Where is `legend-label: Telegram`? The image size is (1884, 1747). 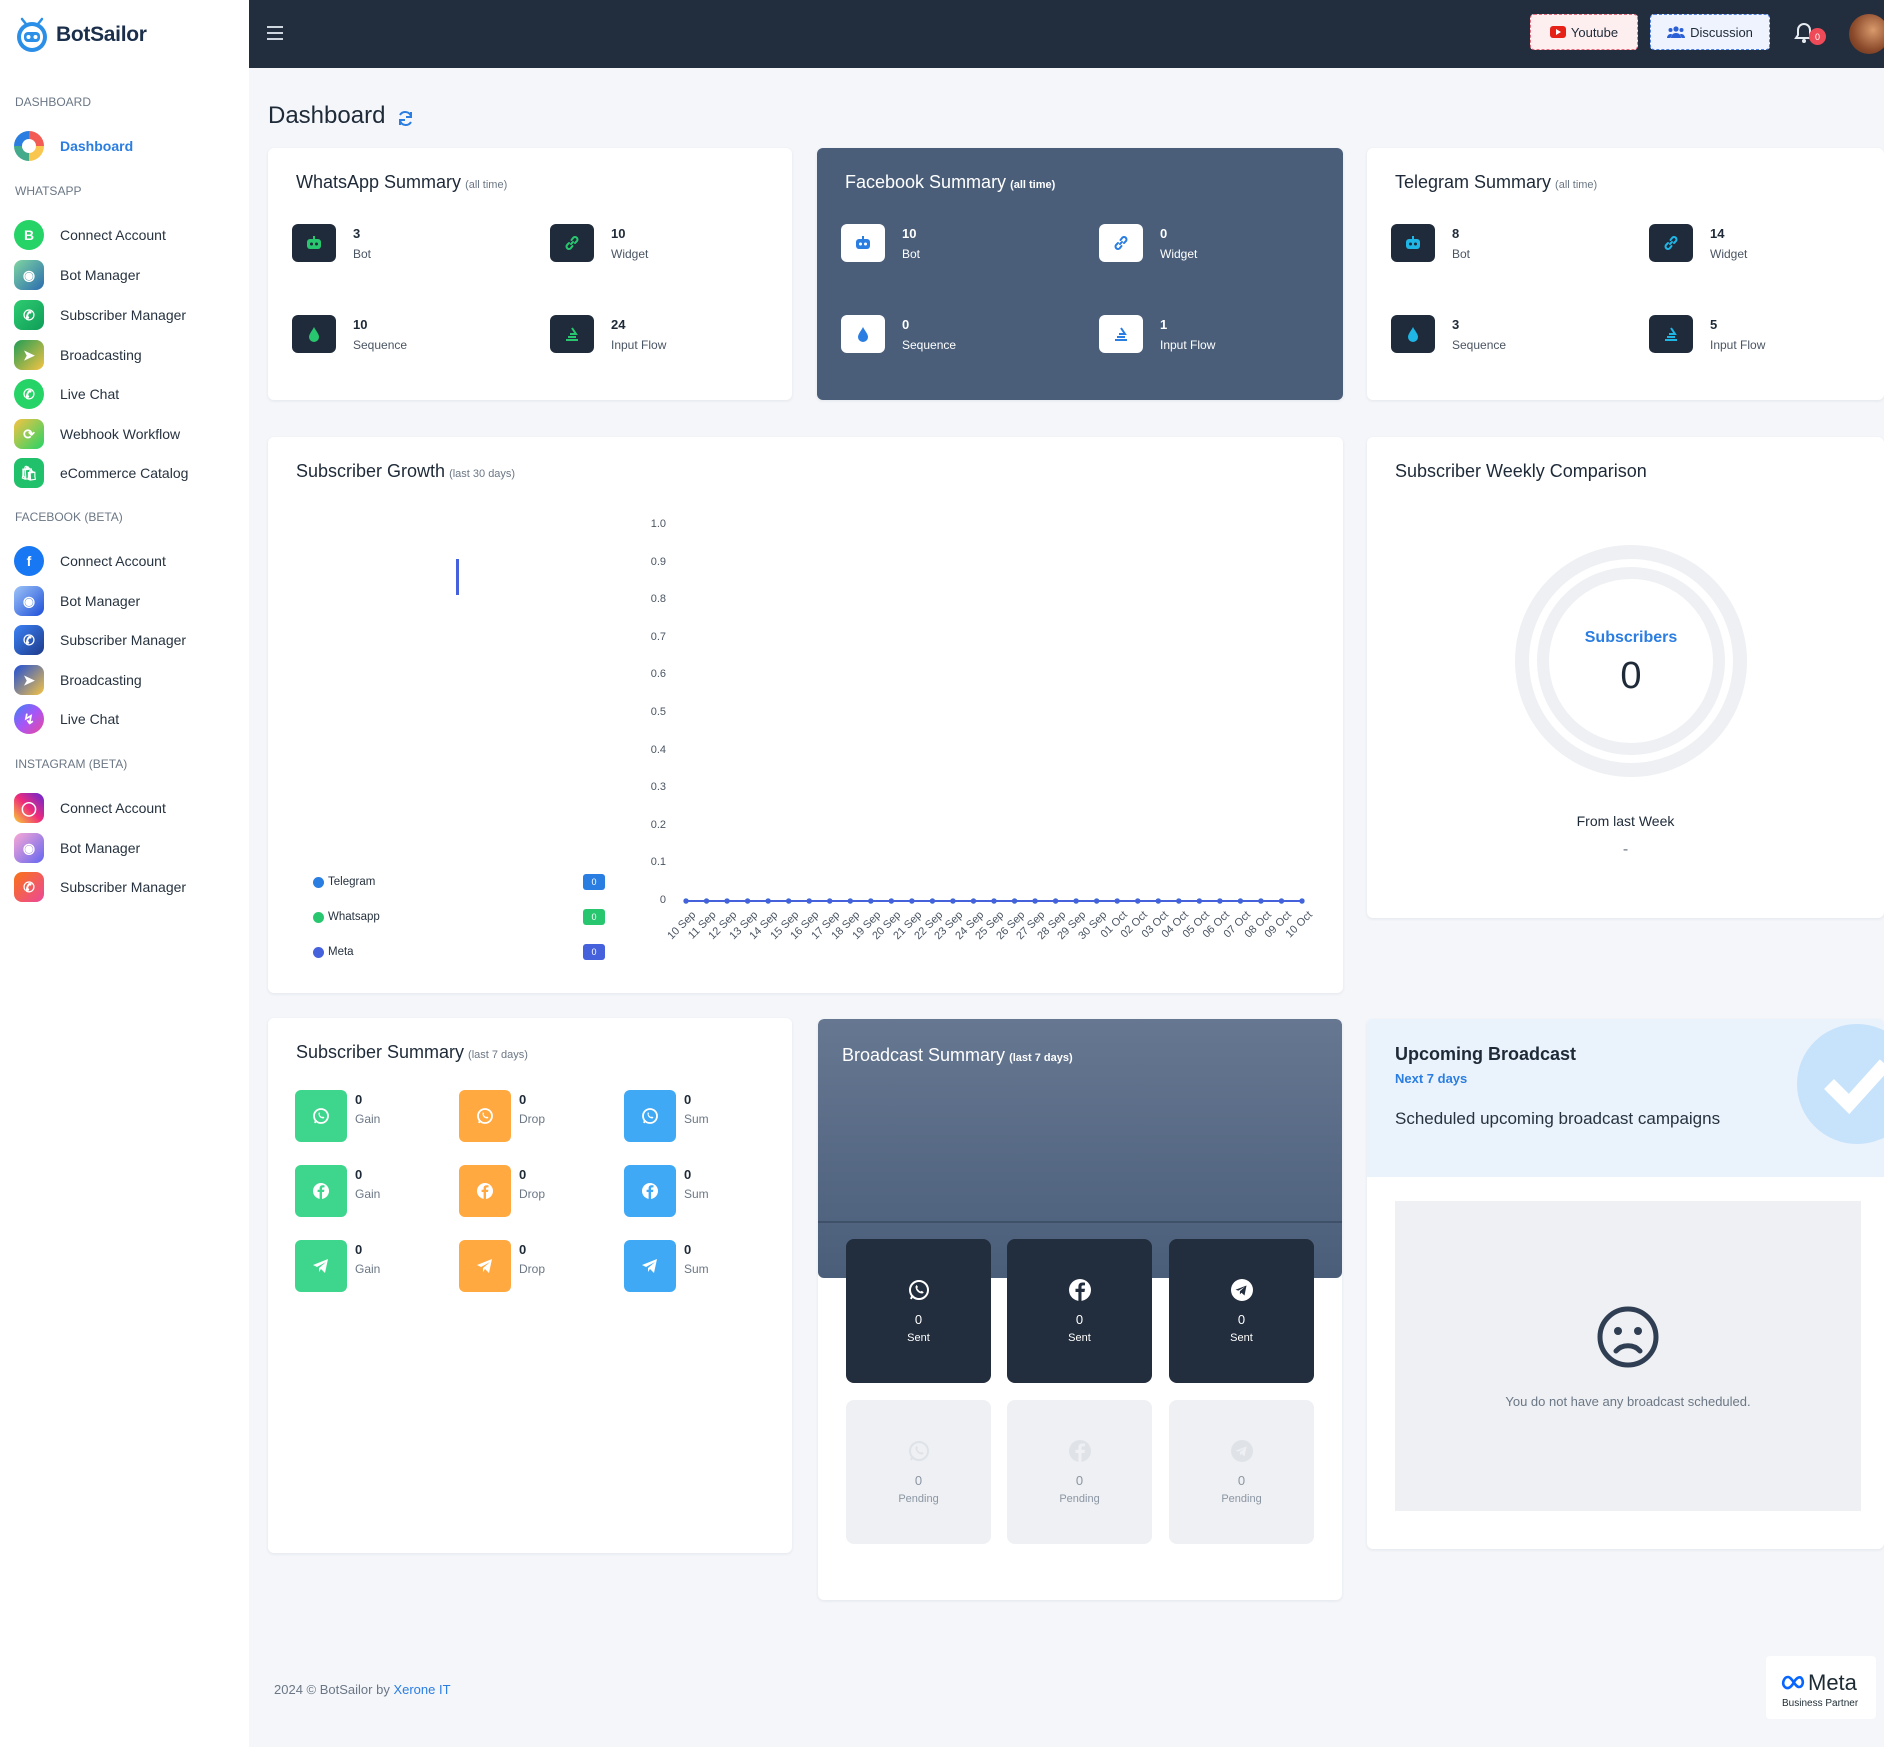
legend-label: Telegram is located at coordinates (352, 882).